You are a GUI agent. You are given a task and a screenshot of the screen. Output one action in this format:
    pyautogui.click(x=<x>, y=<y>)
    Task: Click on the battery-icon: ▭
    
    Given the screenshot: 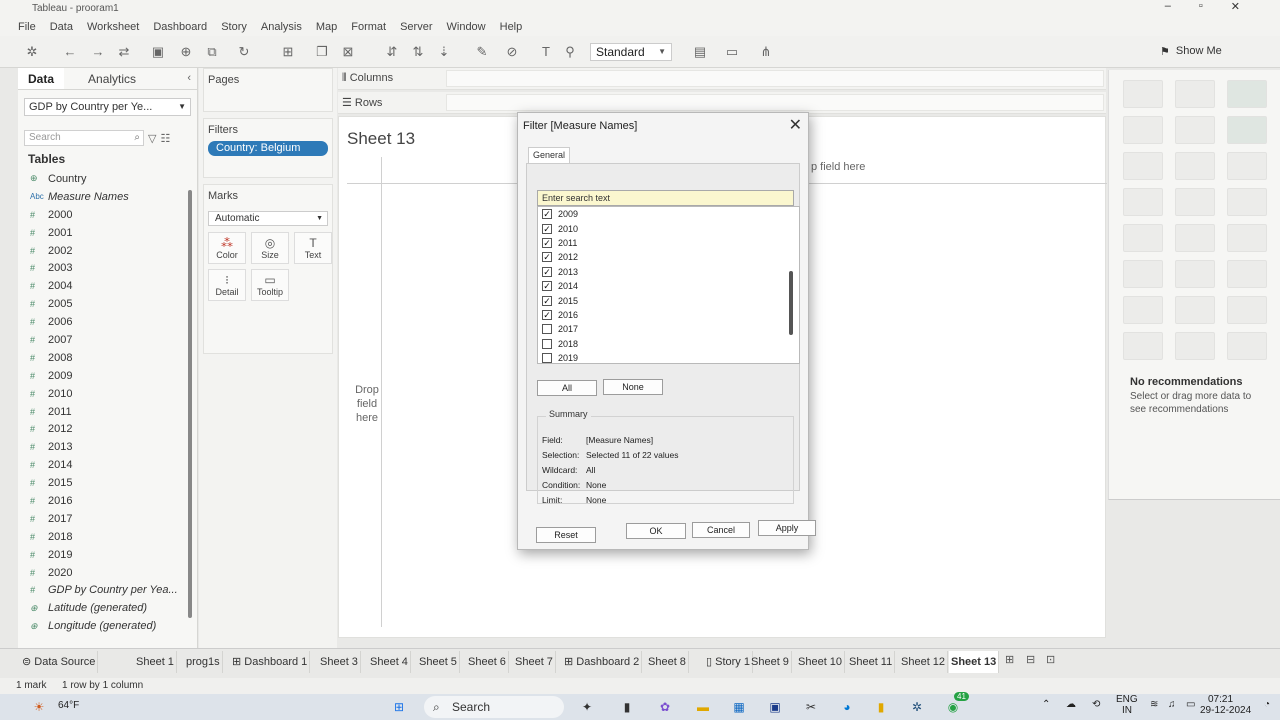 What is the action you would take?
    pyautogui.click(x=1190, y=704)
    